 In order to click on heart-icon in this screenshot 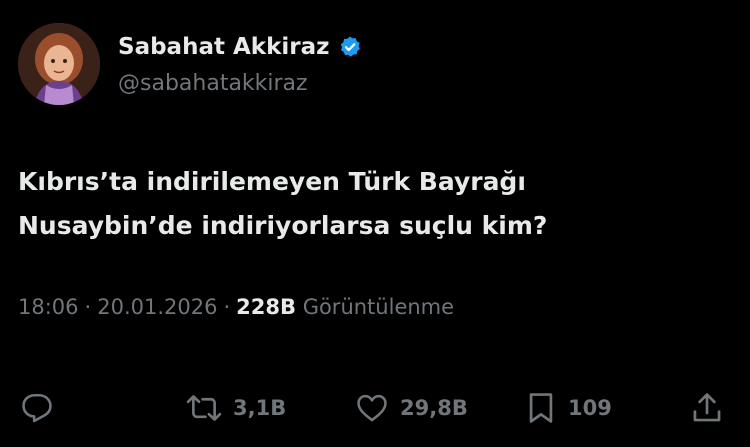, I will do `click(372, 408)`.